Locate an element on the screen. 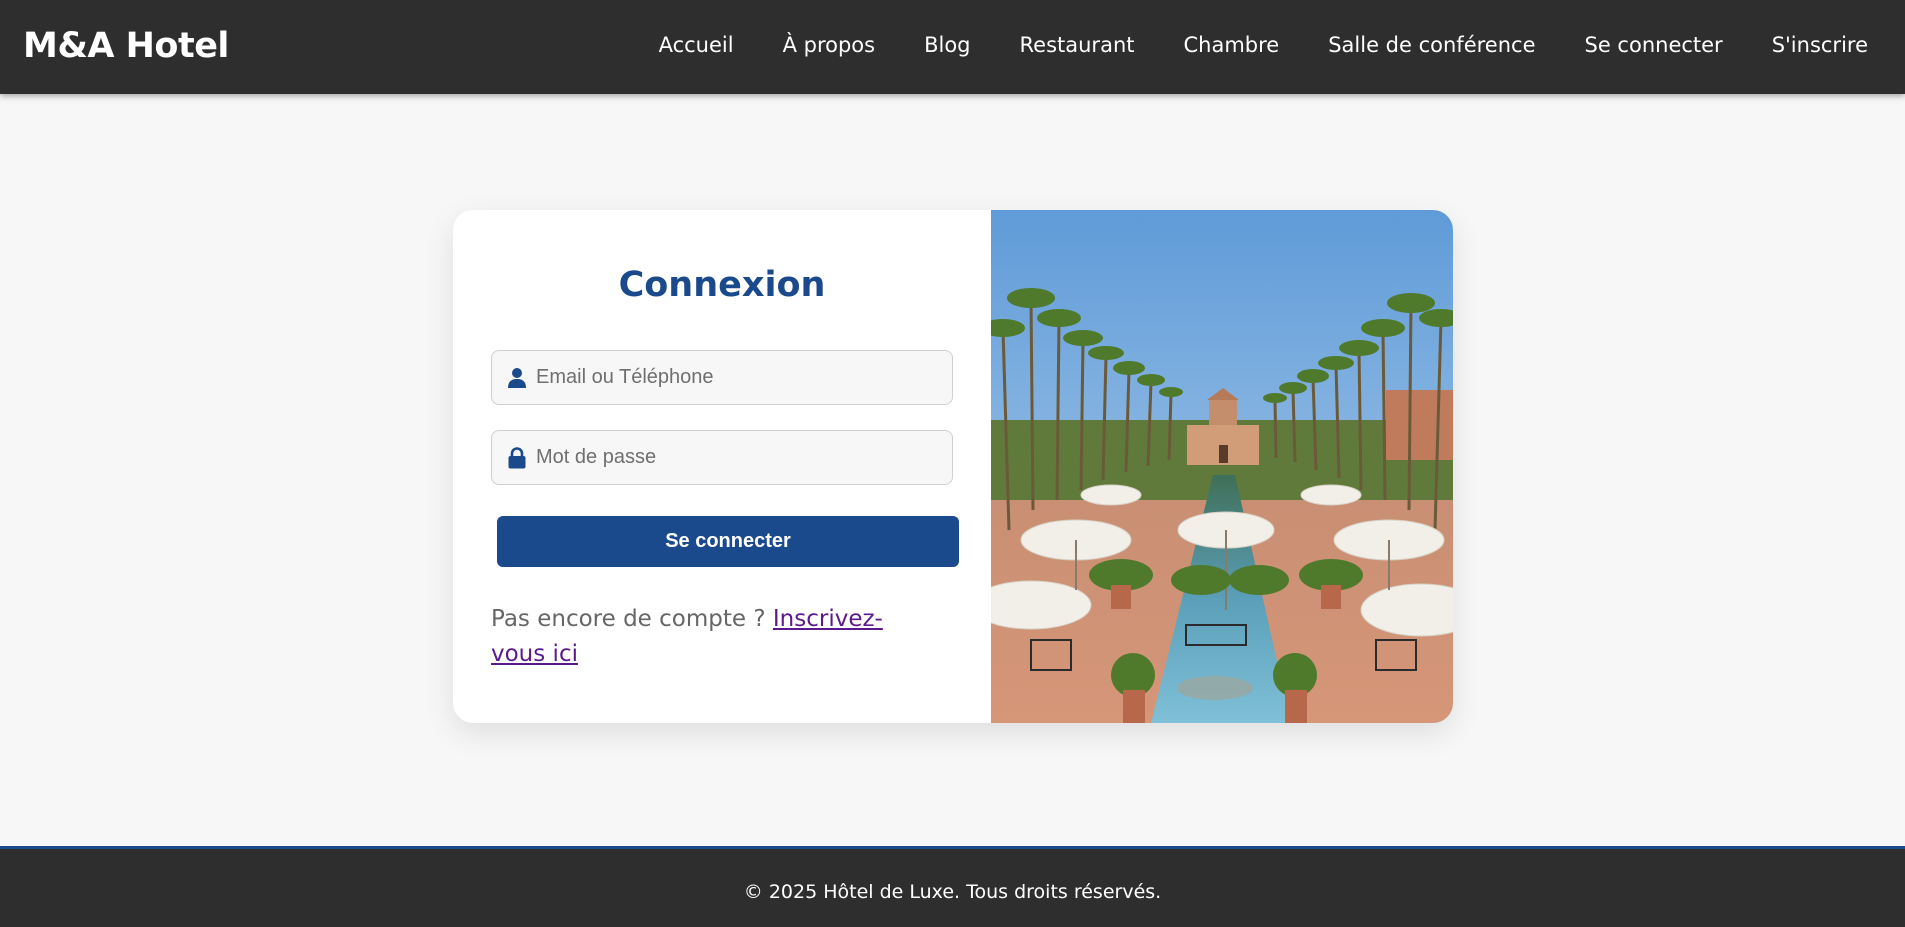  nav-item-blog: Blog is located at coordinates (947, 45).